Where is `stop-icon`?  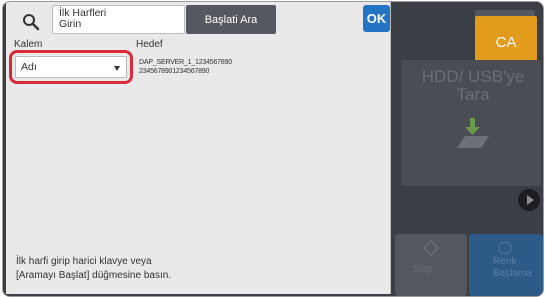 stop-icon is located at coordinates (431, 248).